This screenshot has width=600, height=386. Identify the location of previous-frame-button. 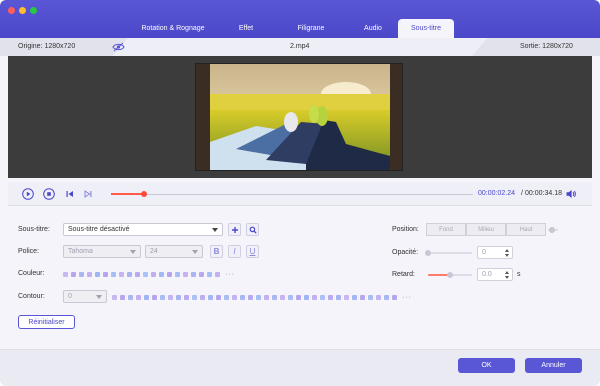
(70, 194).